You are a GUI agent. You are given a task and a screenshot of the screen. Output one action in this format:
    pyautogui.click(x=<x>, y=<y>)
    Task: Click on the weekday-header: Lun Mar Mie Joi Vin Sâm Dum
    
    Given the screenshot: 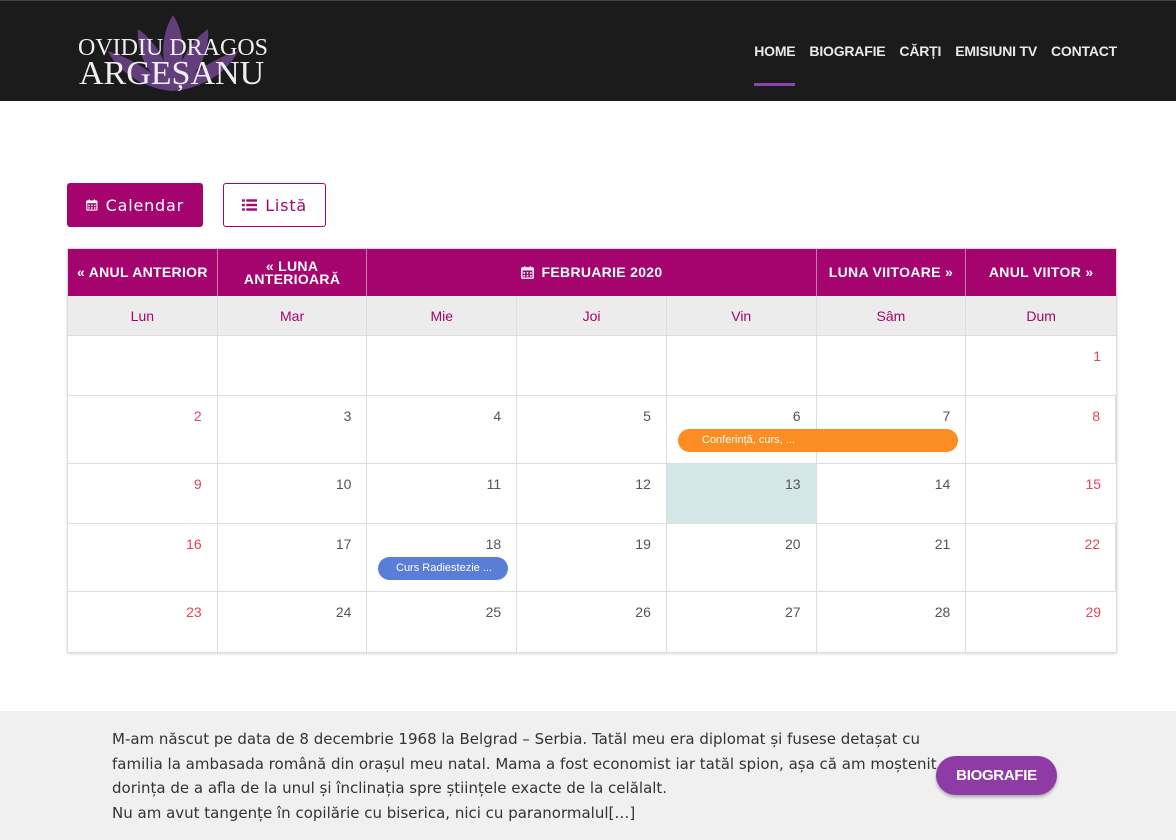 What is the action you would take?
    pyautogui.click(x=592, y=316)
    